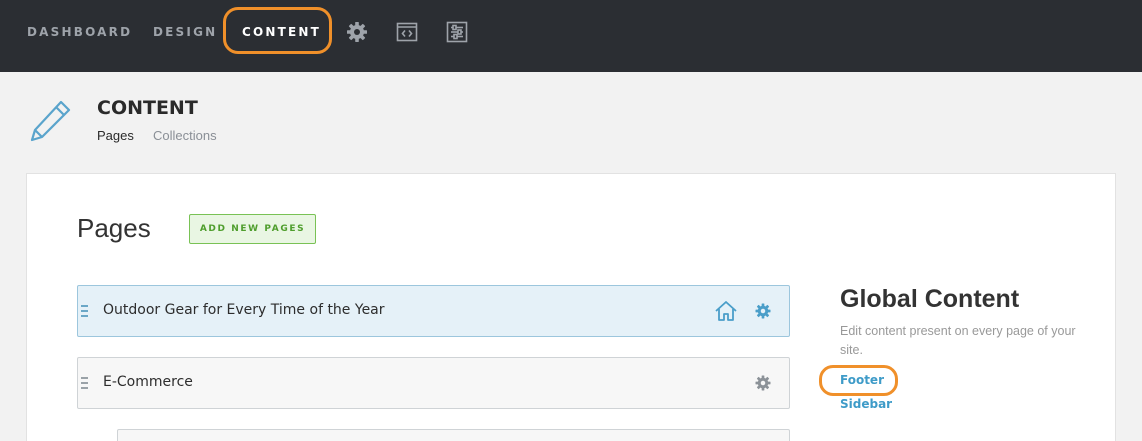 The image size is (1142, 441). What do you see at coordinates (930, 299) in the screenshot?
I see `global-content-title: Global Content` at bounding box center [930, 299].